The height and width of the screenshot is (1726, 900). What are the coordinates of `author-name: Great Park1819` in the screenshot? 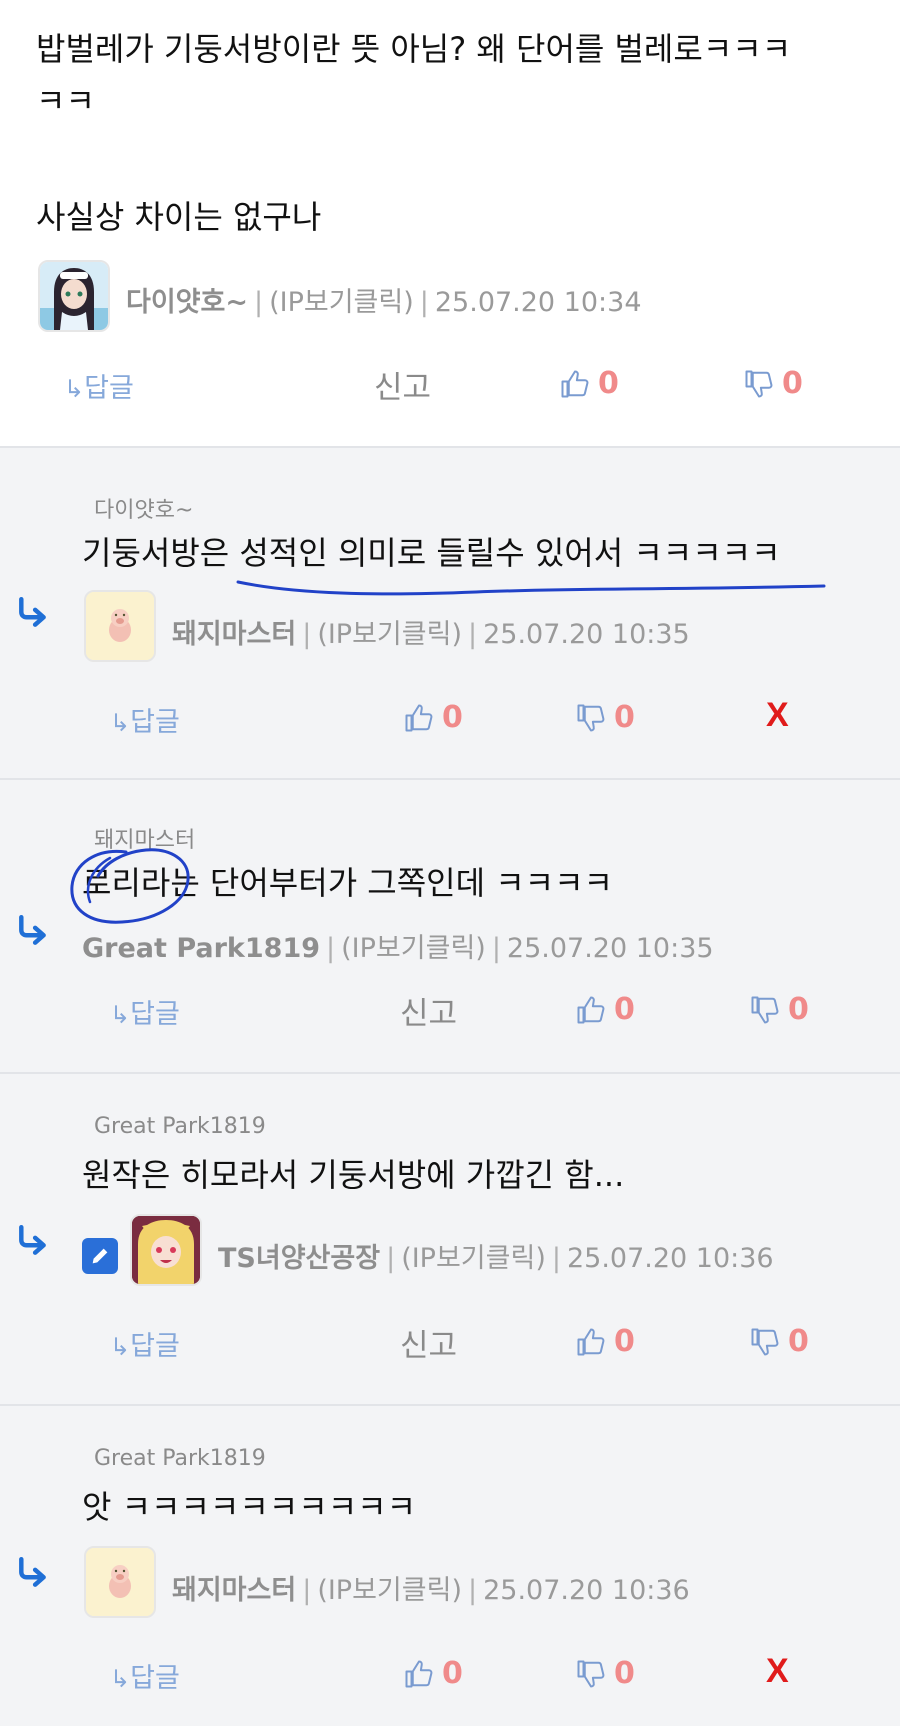 It's located at (201, 948).